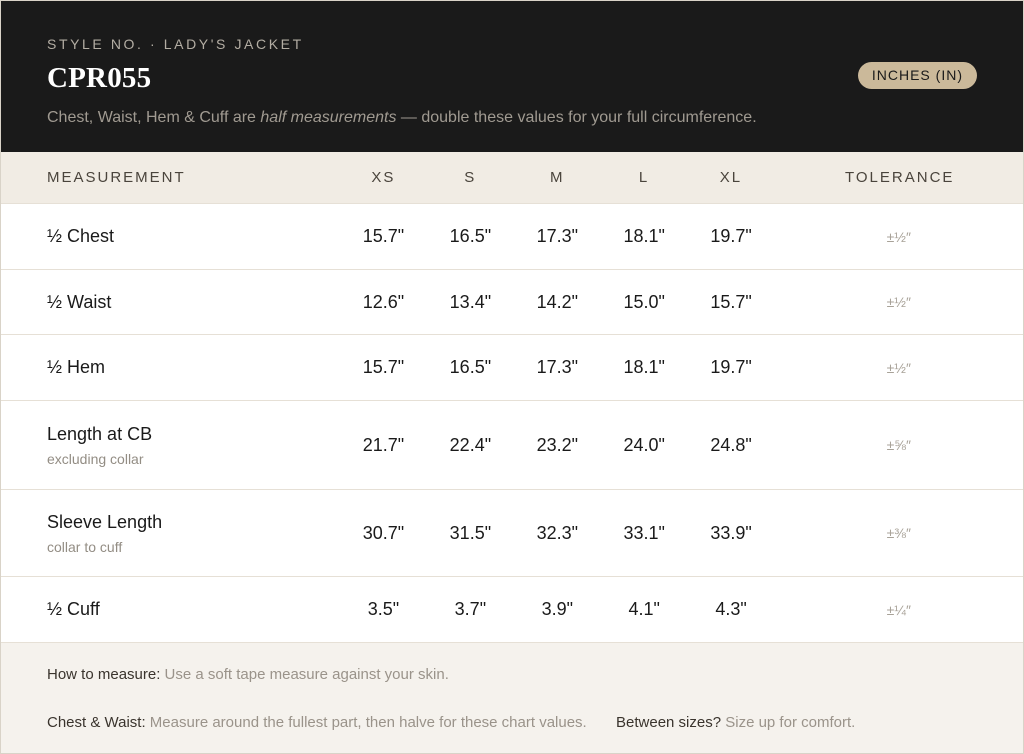 Image resolution: width=1024 pixels, height=754 pixels. What do you see at coordinates (105, 521) in the screenshot?
I see `measurement-label: Sleeve Length` at bounding box center [105, 521].